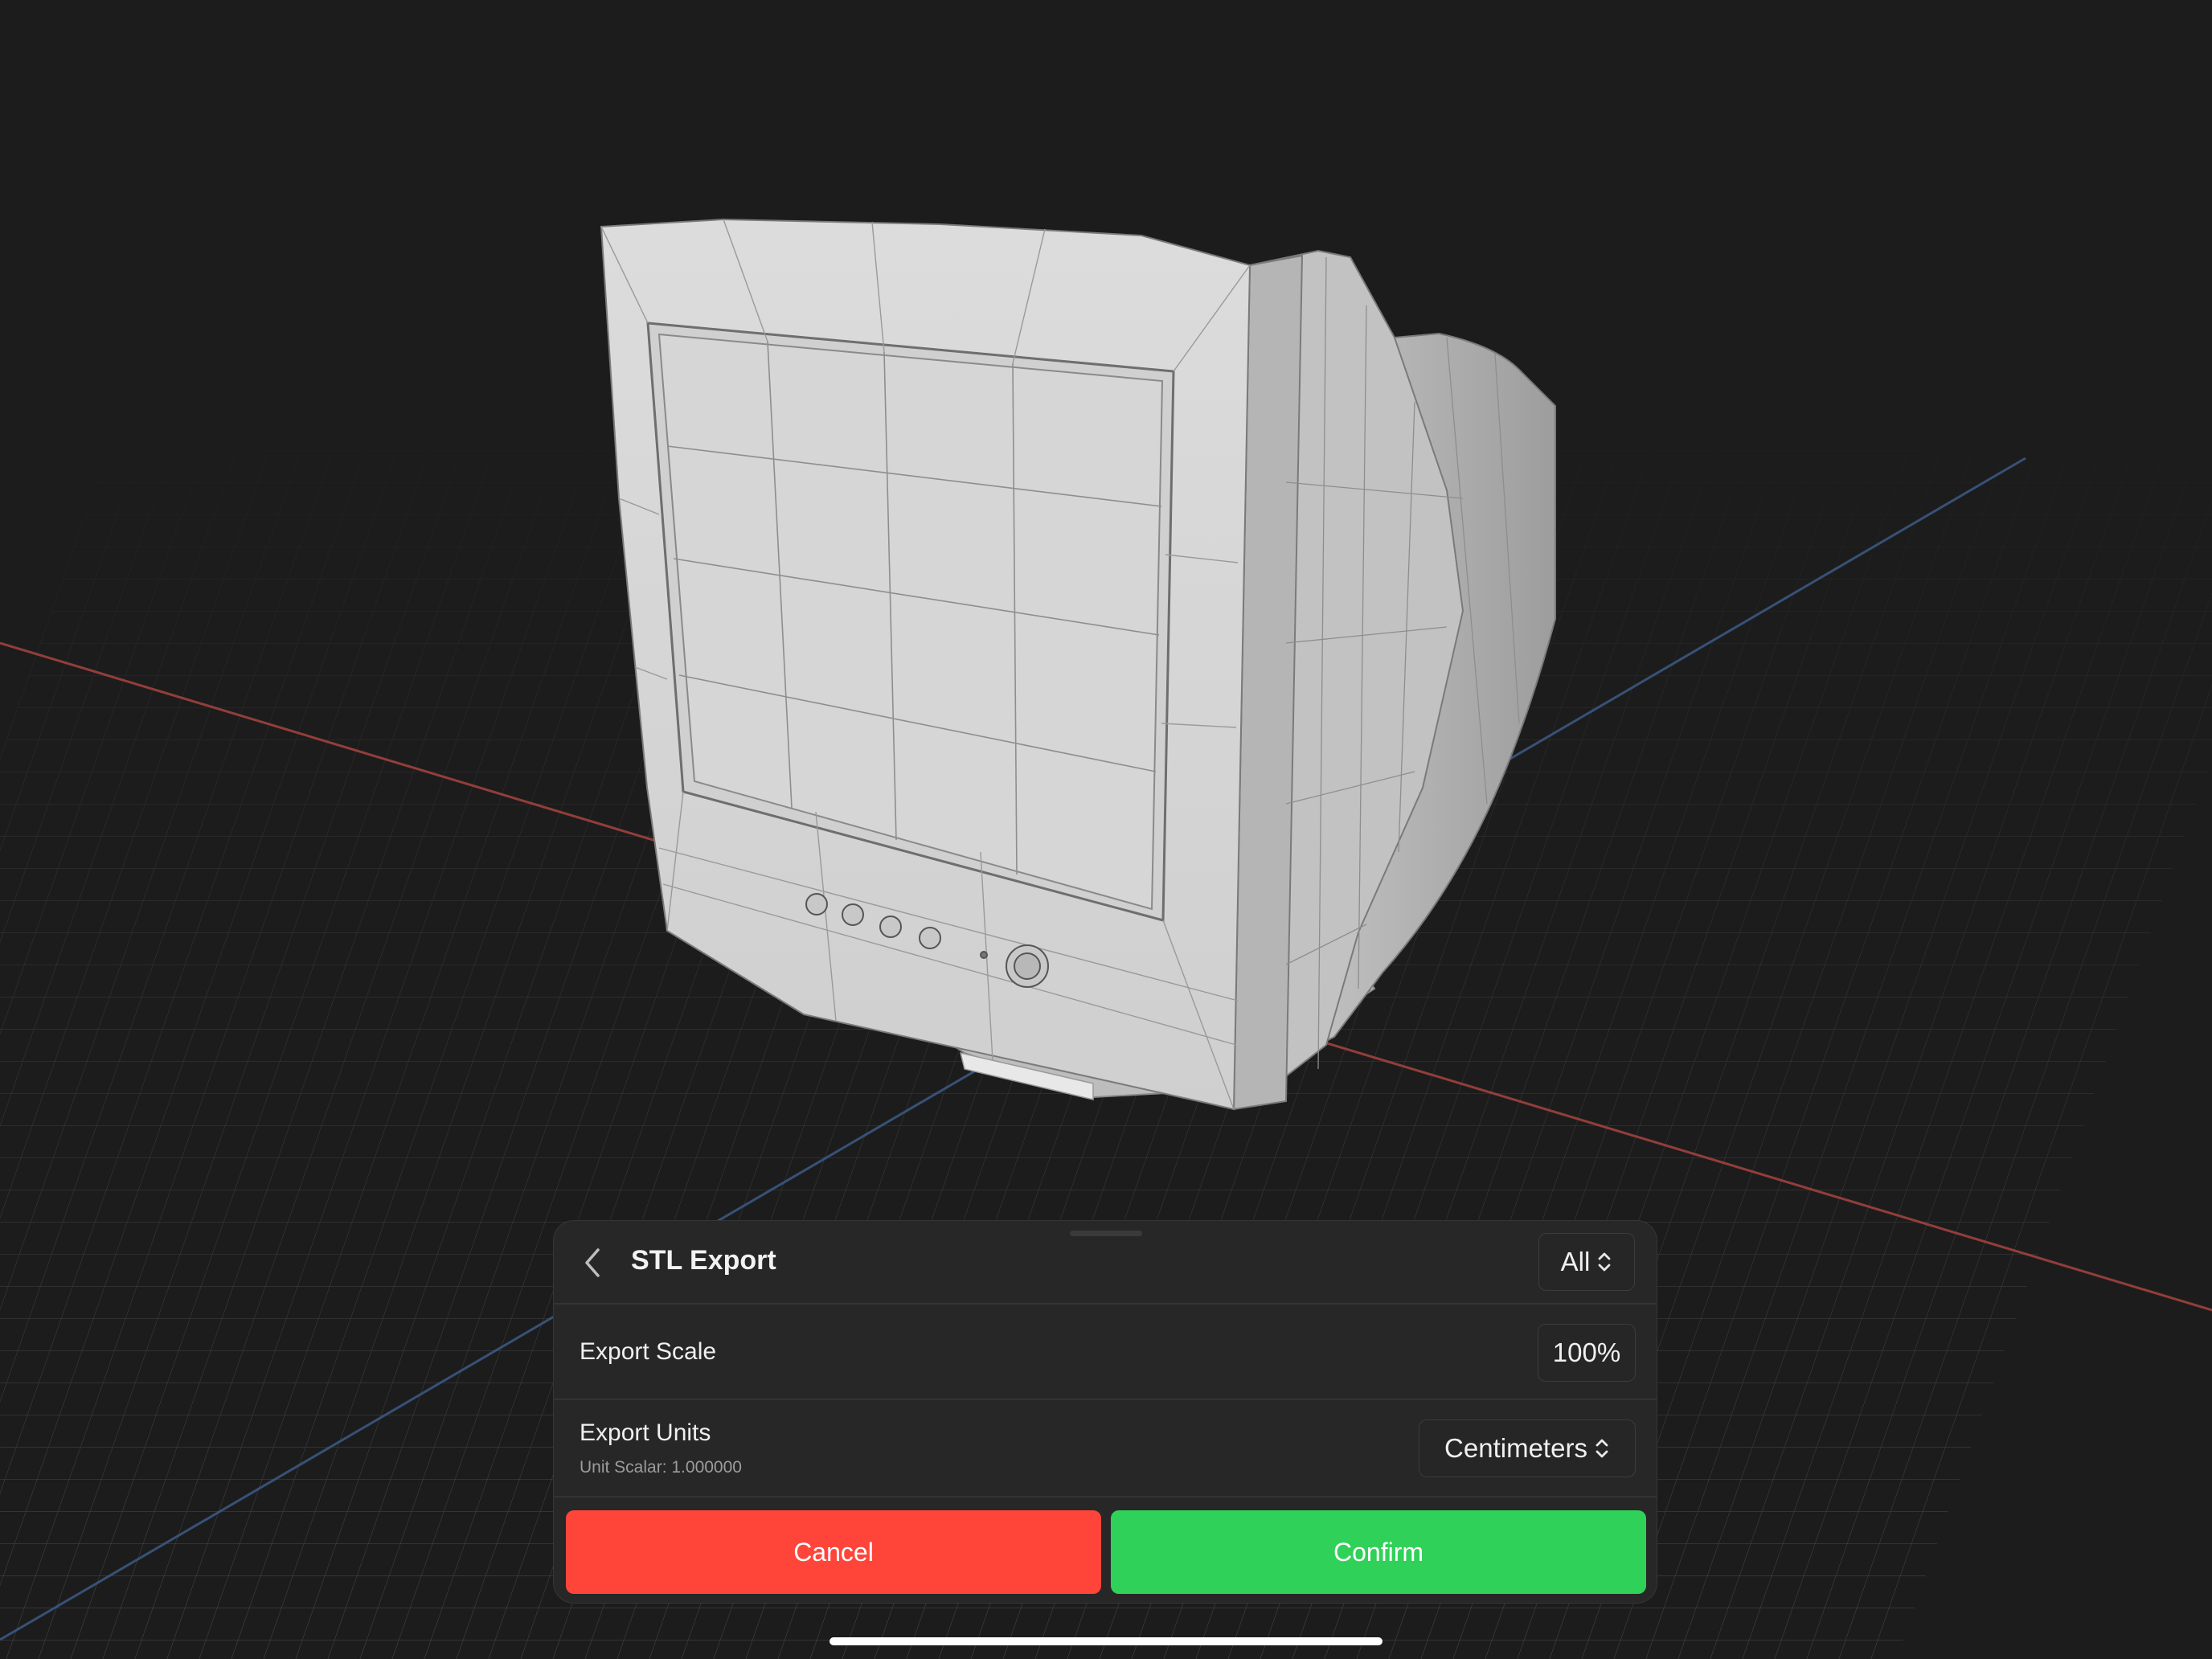 The height and width of the screenshot is (1659, 2212). I want to click on export-scale-field: 100%, so click(1587, 1353).